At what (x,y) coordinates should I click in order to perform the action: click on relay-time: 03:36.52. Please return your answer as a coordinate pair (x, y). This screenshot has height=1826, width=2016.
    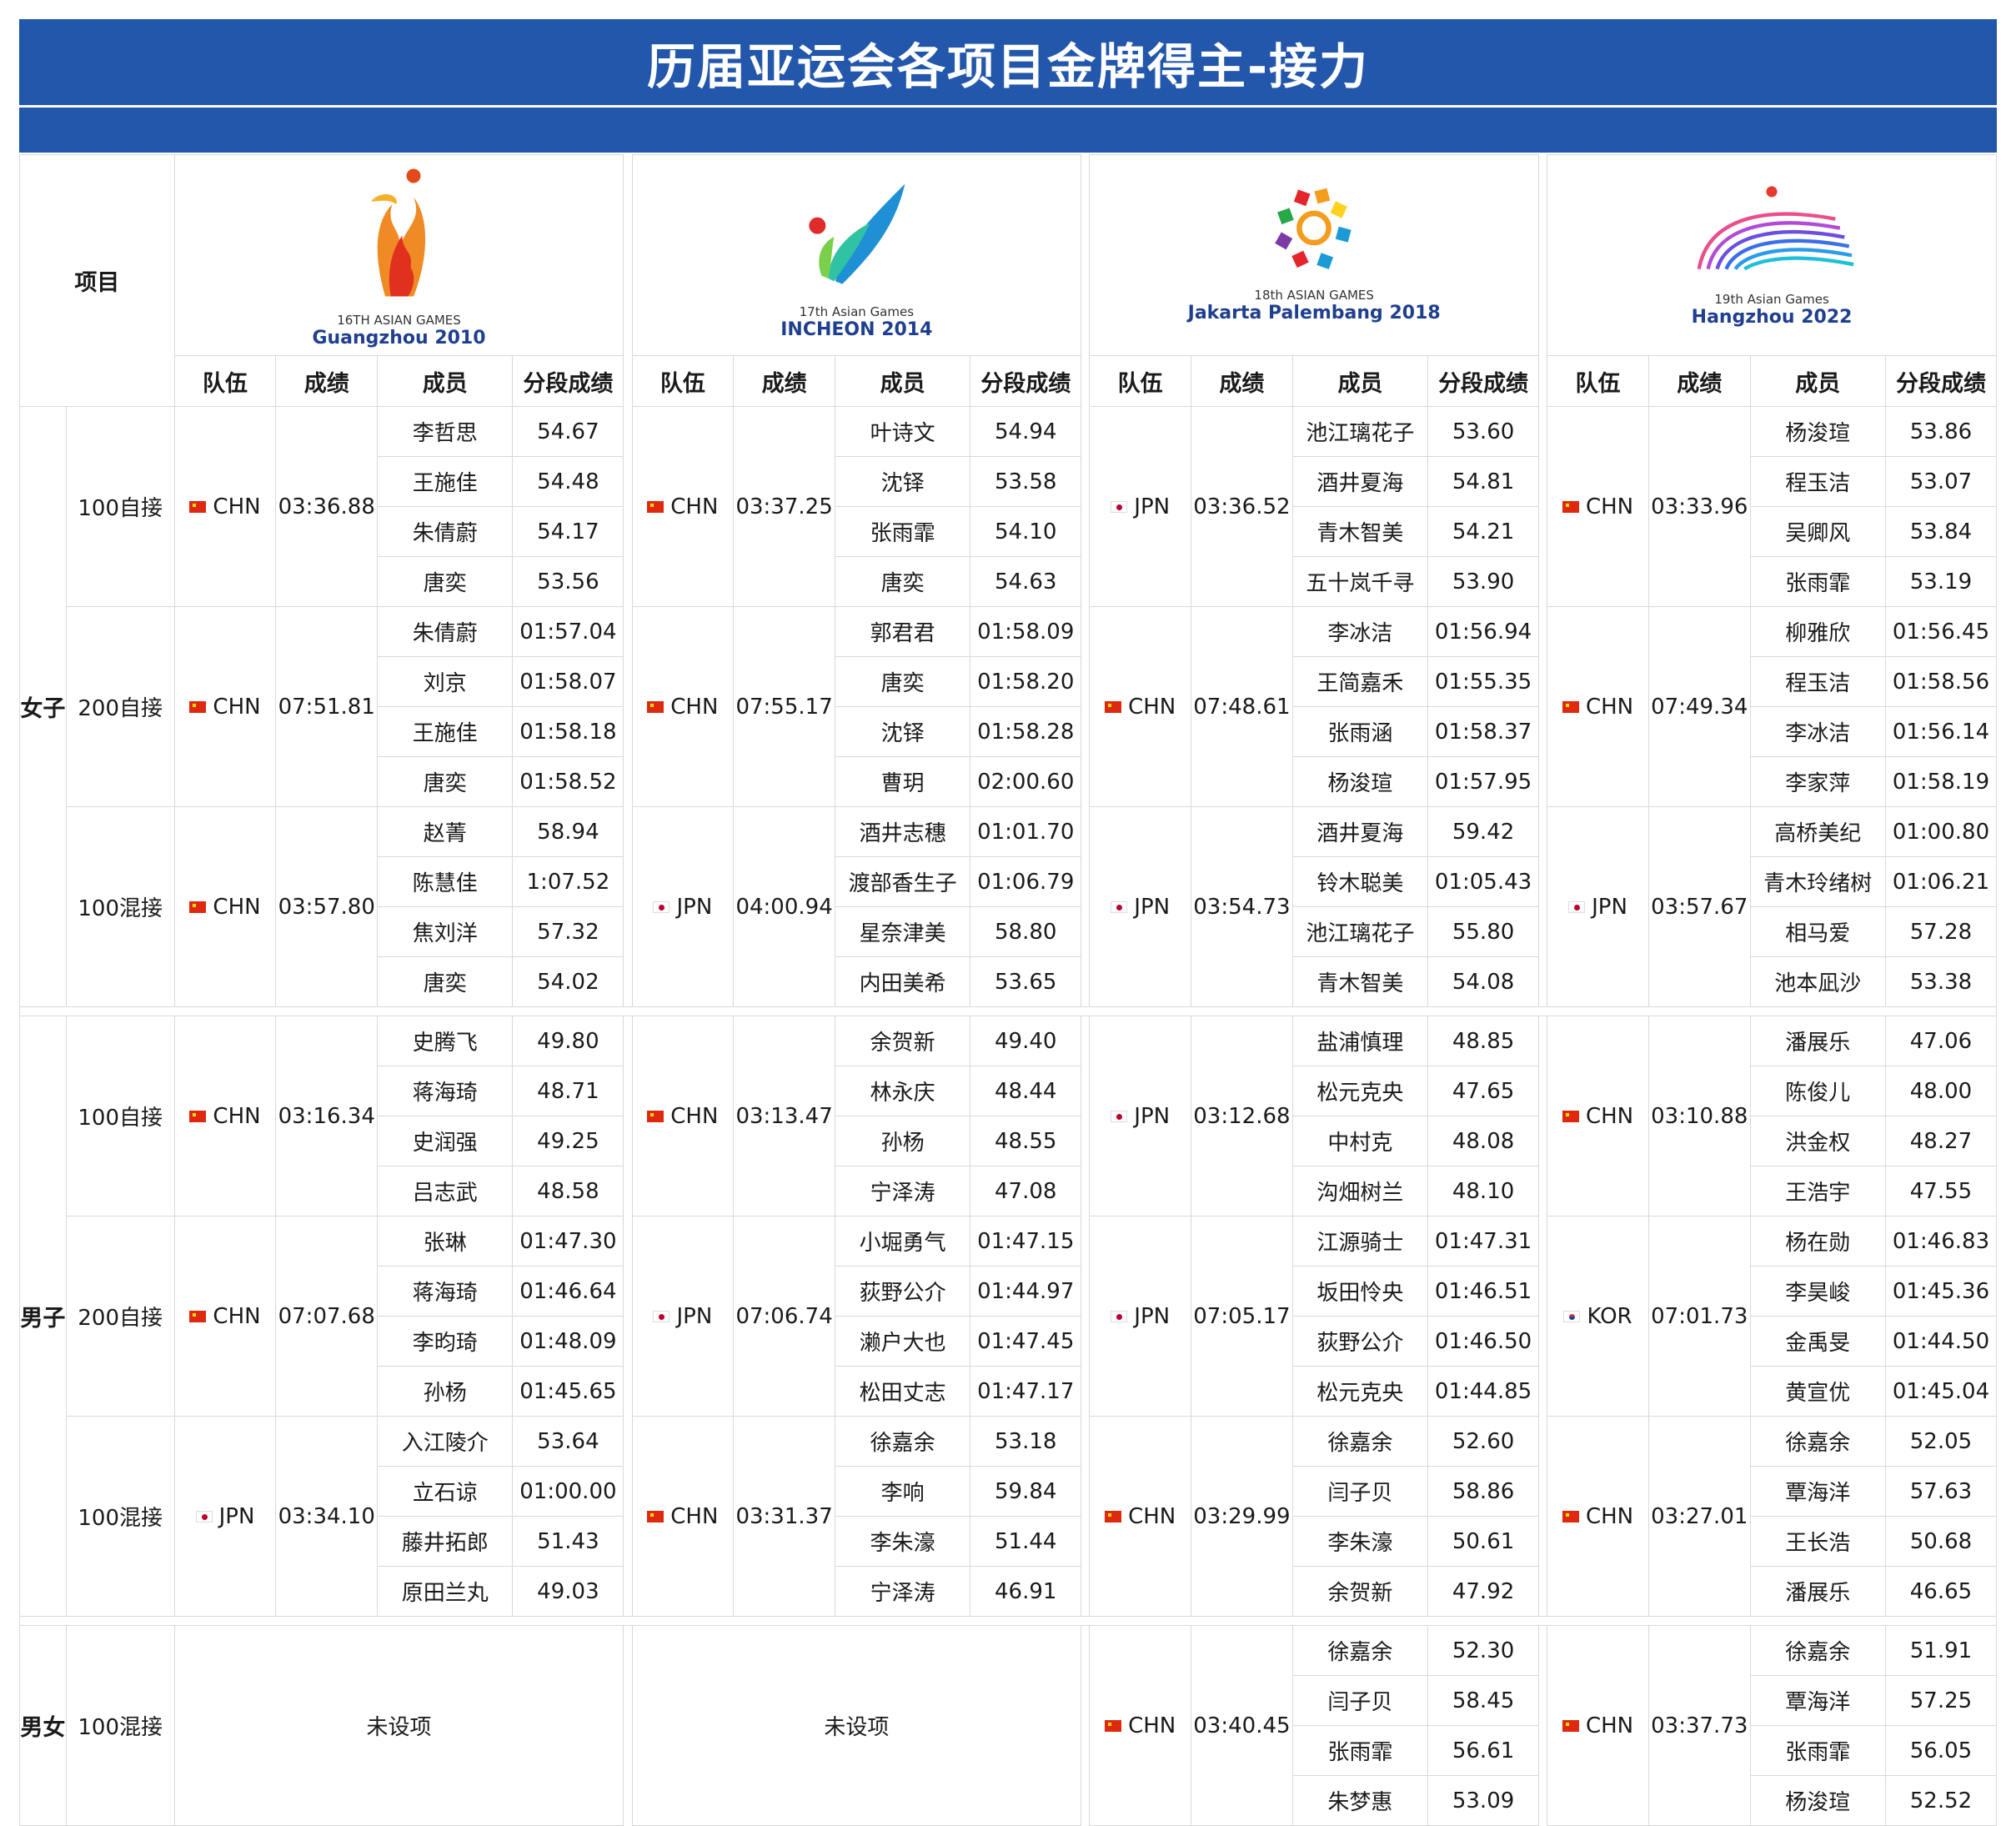
    Looking at the image, I should click on (1242, 506).